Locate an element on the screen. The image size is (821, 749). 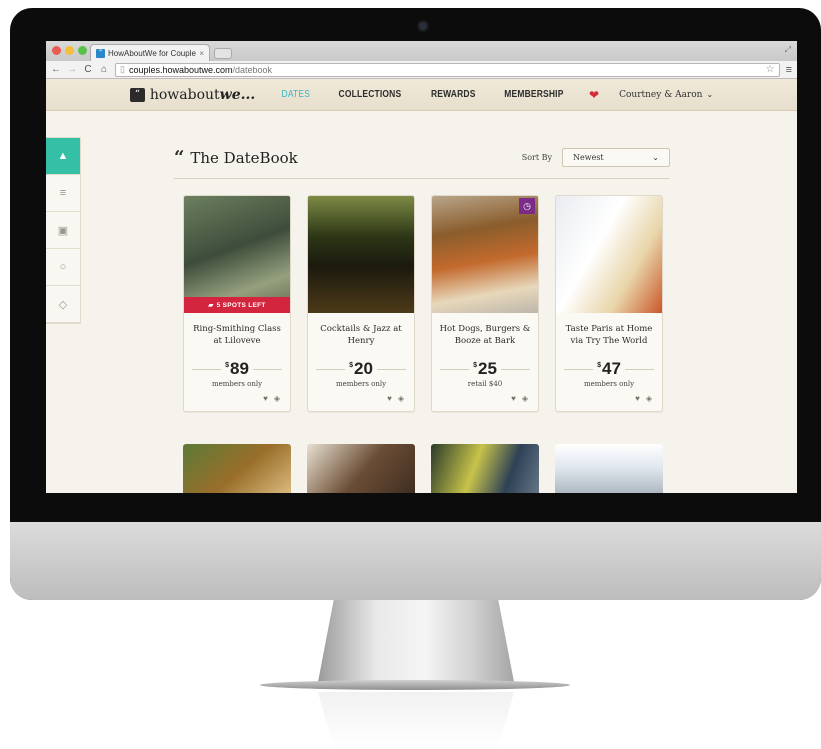
rail-list-icon: ≡ is located at coordinates (63, 193).